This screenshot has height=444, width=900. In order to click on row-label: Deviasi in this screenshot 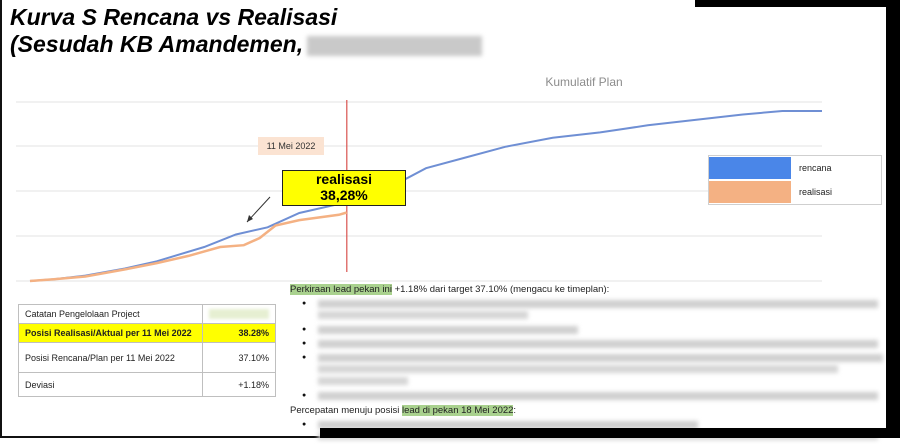, I will do `click(110, 384)`.